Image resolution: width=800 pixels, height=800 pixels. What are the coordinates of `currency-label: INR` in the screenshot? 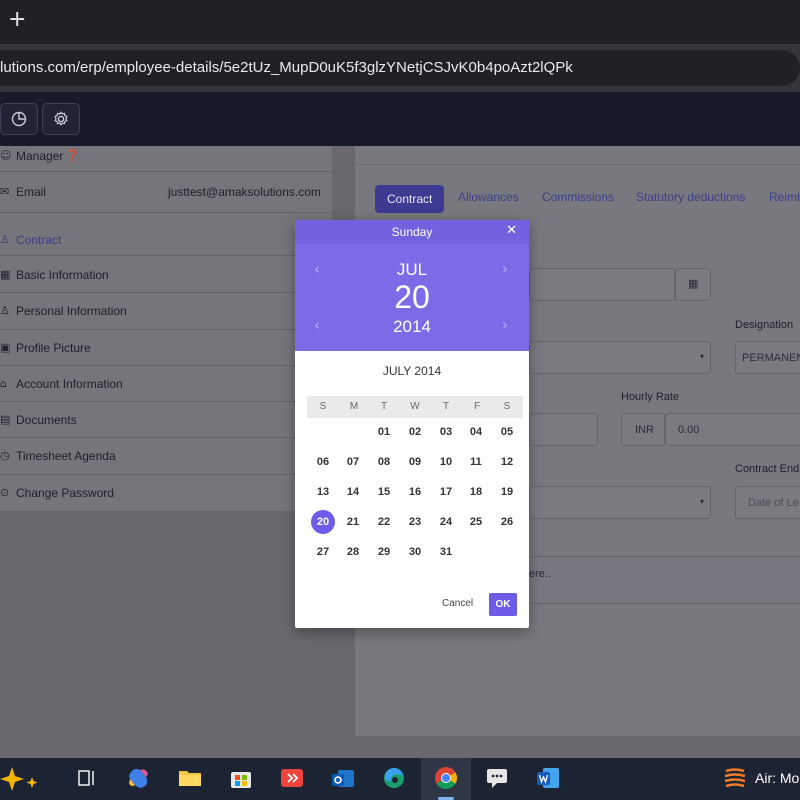 It's located at (644, 430).